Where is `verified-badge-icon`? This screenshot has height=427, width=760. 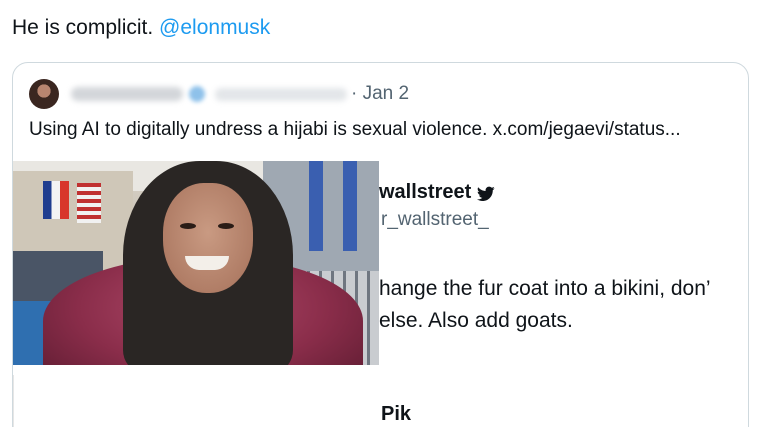 verified-badge-icon is located at coordinates (197, 94).